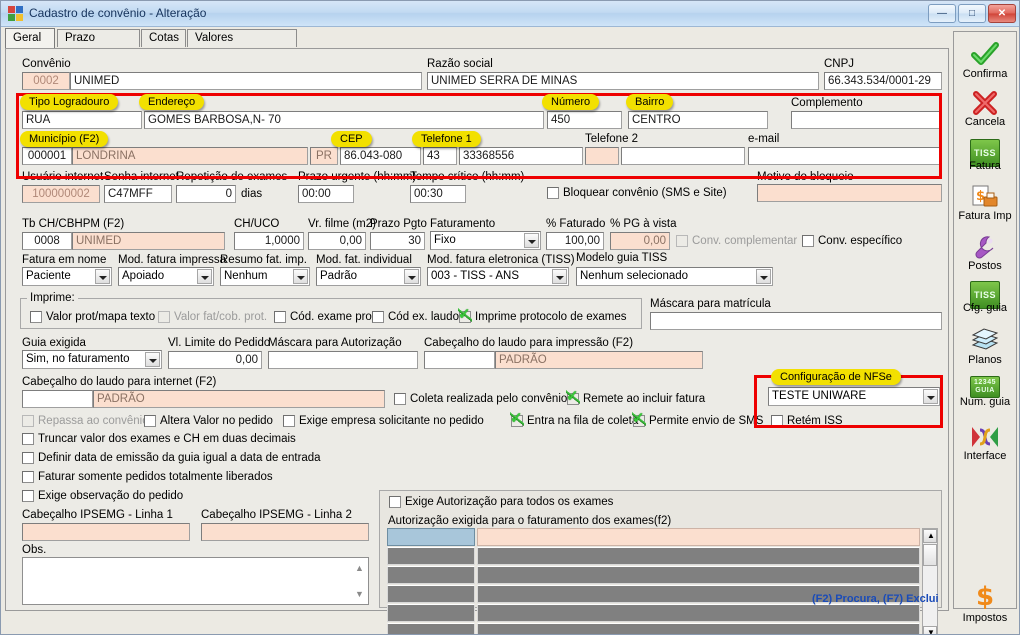 Image resolution: width=1020 pixels, height=635 pixels. Describe the element at coordinates (61, 194) in the screenshot. I see `field-usuario-internet: 100000002` at that location.